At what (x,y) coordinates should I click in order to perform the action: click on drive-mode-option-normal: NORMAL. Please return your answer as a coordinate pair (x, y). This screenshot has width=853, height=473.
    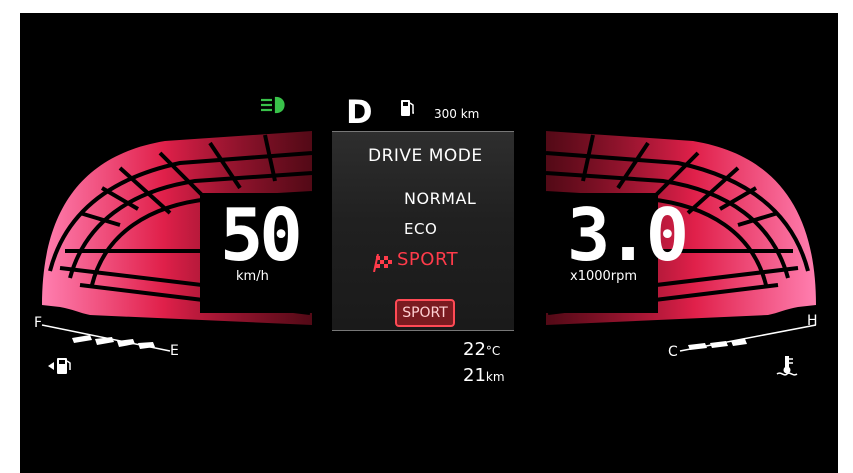
    Looking at the image, I should click on (440, 198).